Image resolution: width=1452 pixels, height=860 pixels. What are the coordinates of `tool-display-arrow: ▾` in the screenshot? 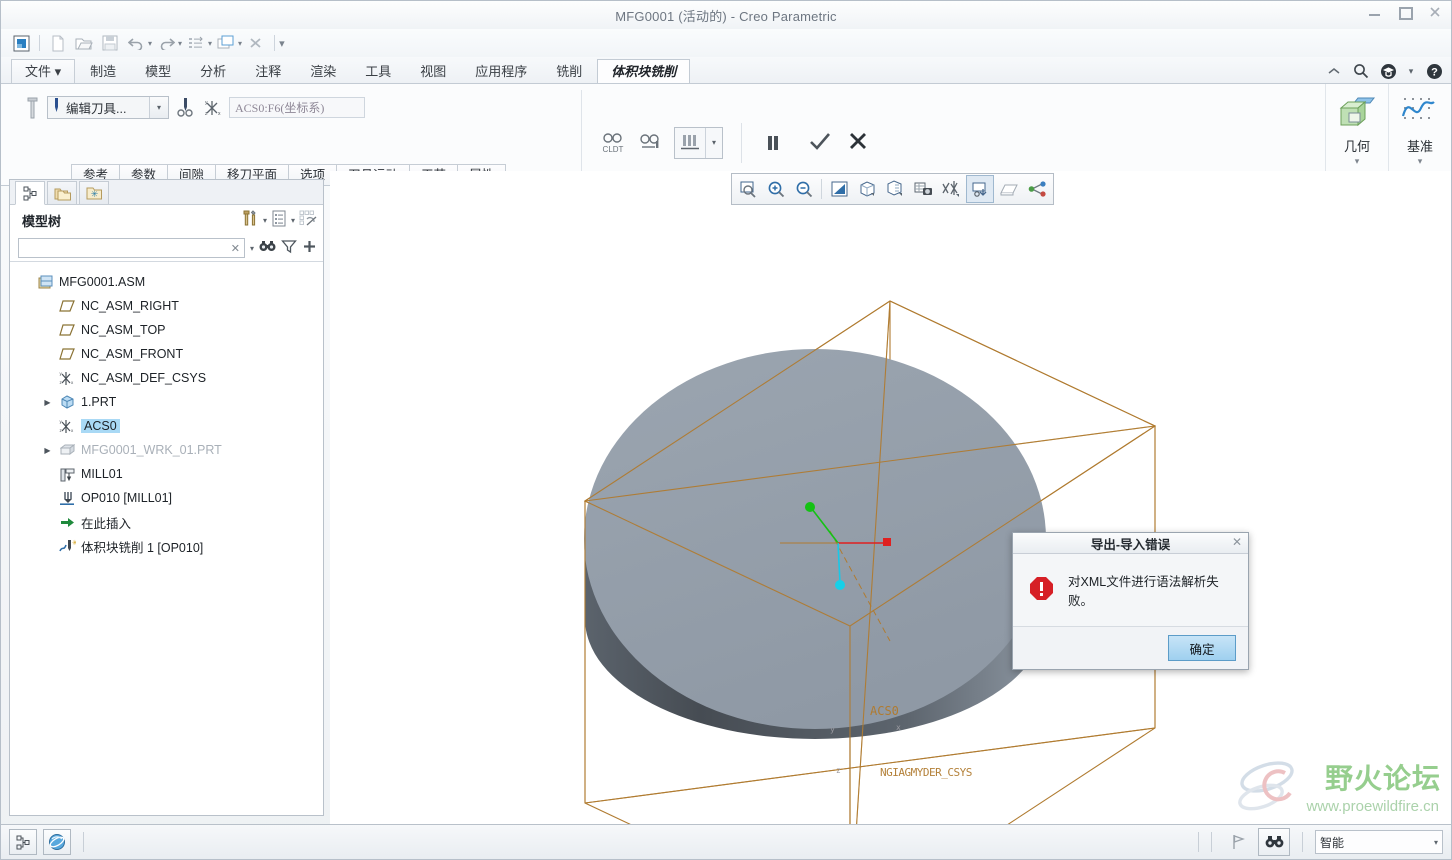 It's located at (713, 142).